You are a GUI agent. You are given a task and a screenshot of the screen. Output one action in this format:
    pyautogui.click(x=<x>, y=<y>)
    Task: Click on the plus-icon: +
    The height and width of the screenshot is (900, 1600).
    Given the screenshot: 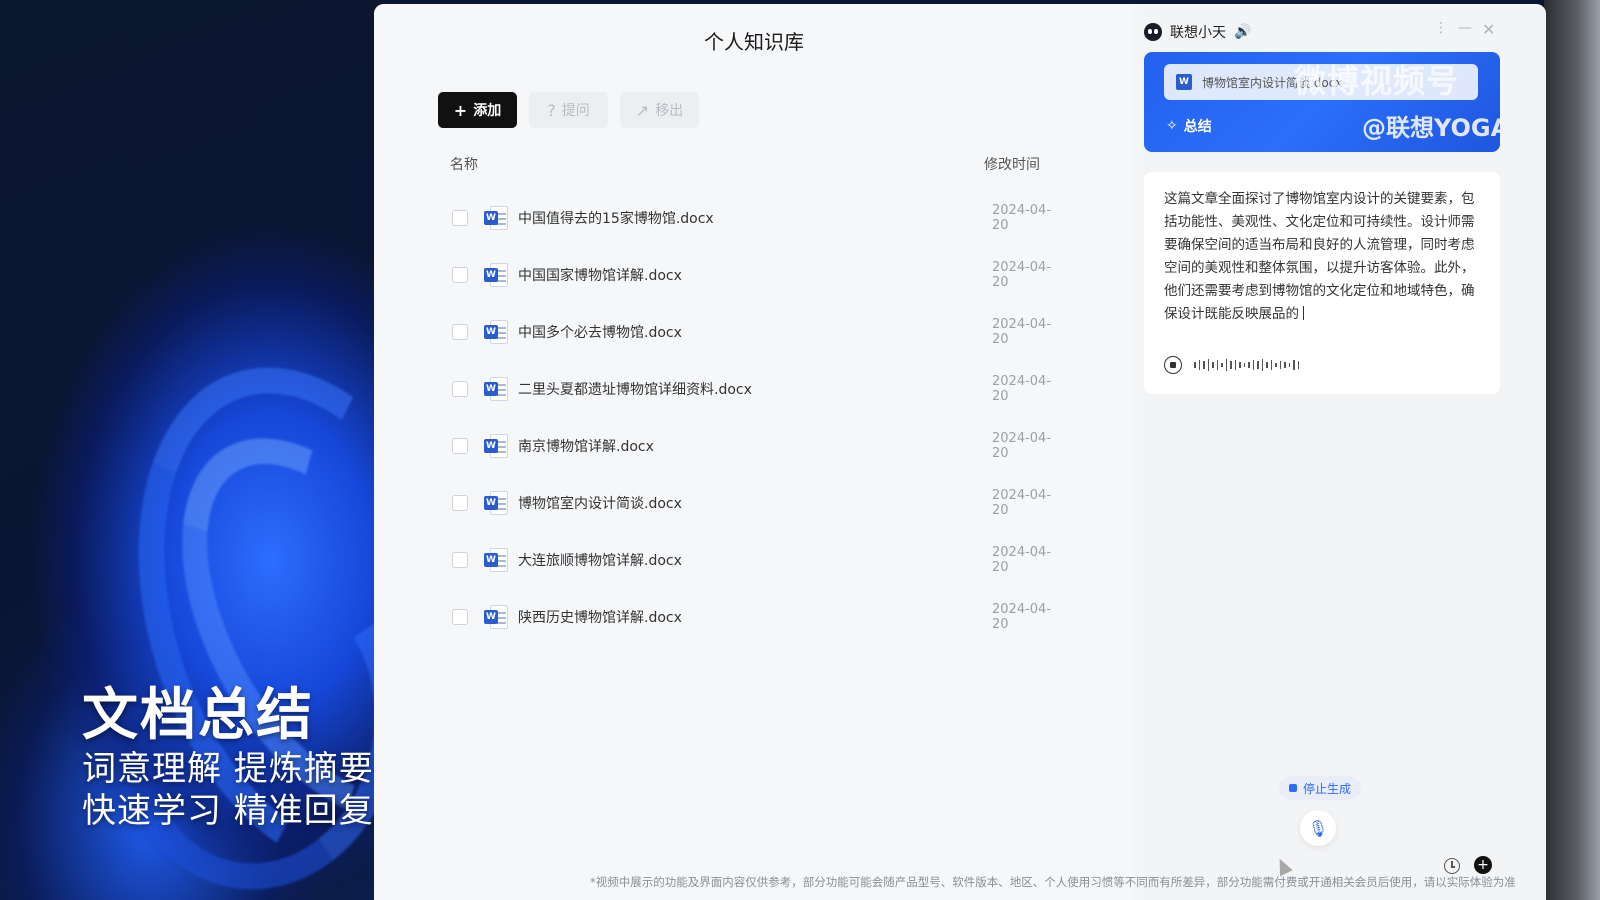 What is the action you would take?
    pyautogui.click(x=460, y=110)
    